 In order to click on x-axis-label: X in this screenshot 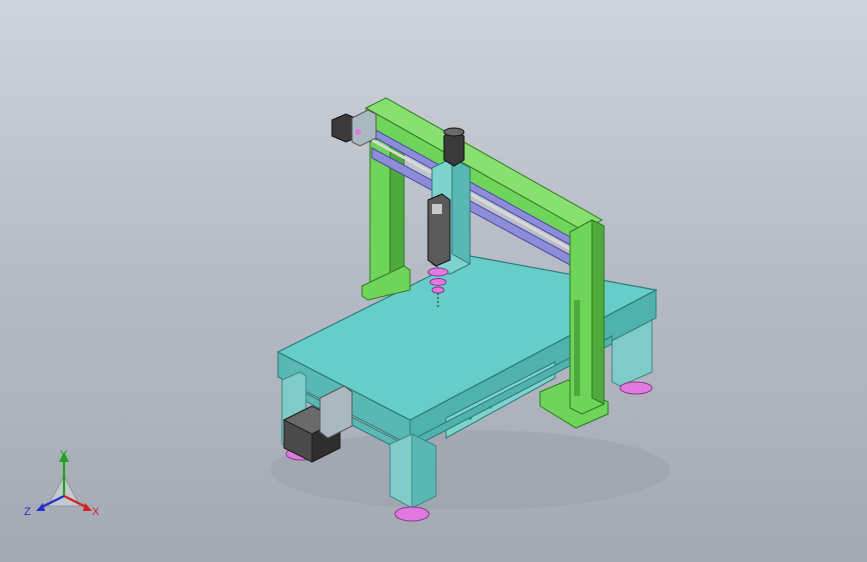, I will do `click(96, 512)`.